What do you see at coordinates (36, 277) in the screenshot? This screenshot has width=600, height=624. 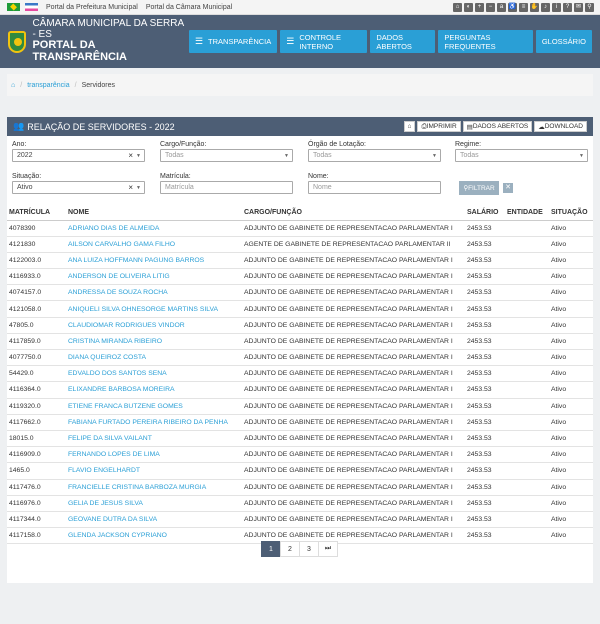 I see `cell-matricula: 4116933.0` at bounding box center [36, 277].